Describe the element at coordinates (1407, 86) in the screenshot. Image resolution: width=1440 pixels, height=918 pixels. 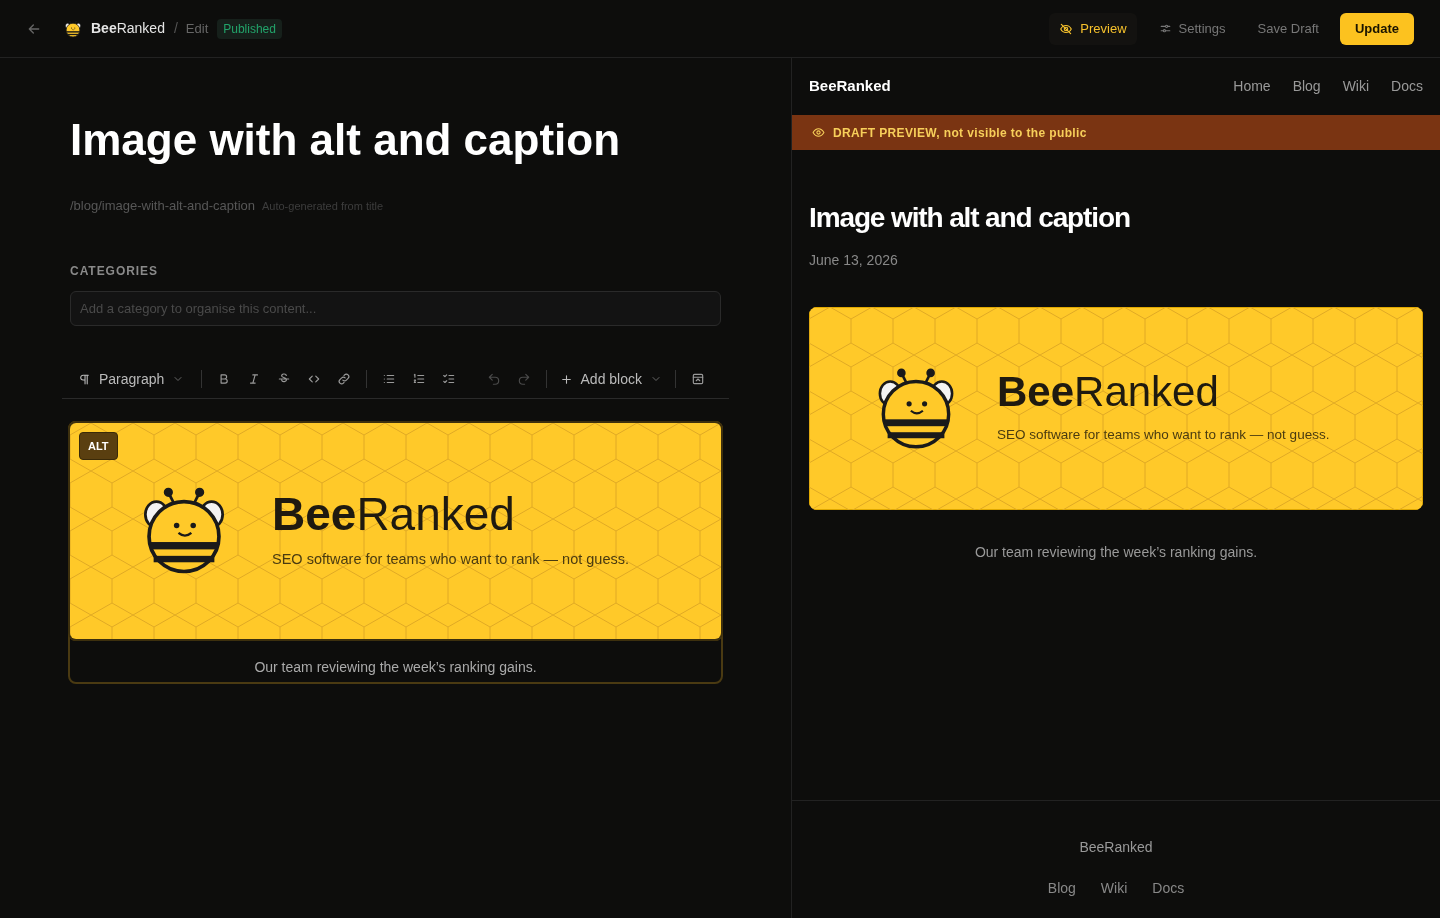
I see `nav-link: Docs` at that location.